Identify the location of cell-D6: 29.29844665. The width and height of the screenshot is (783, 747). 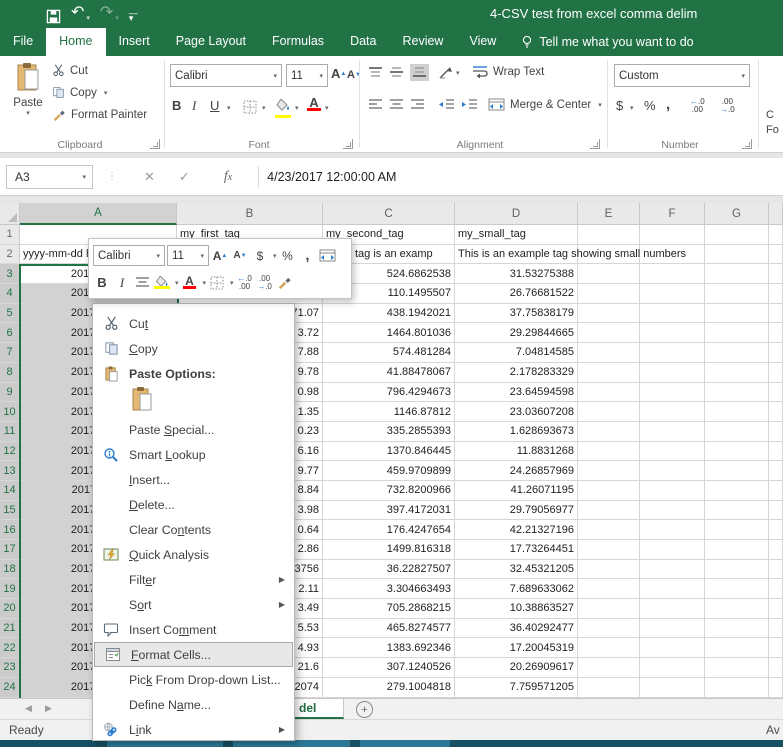
(516, 333).